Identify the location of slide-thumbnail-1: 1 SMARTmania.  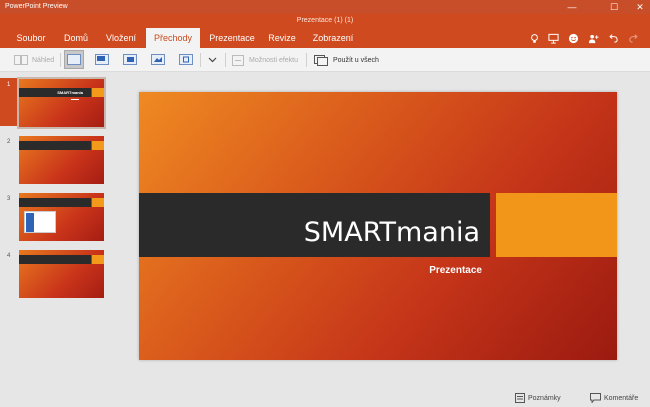
(56, 101).